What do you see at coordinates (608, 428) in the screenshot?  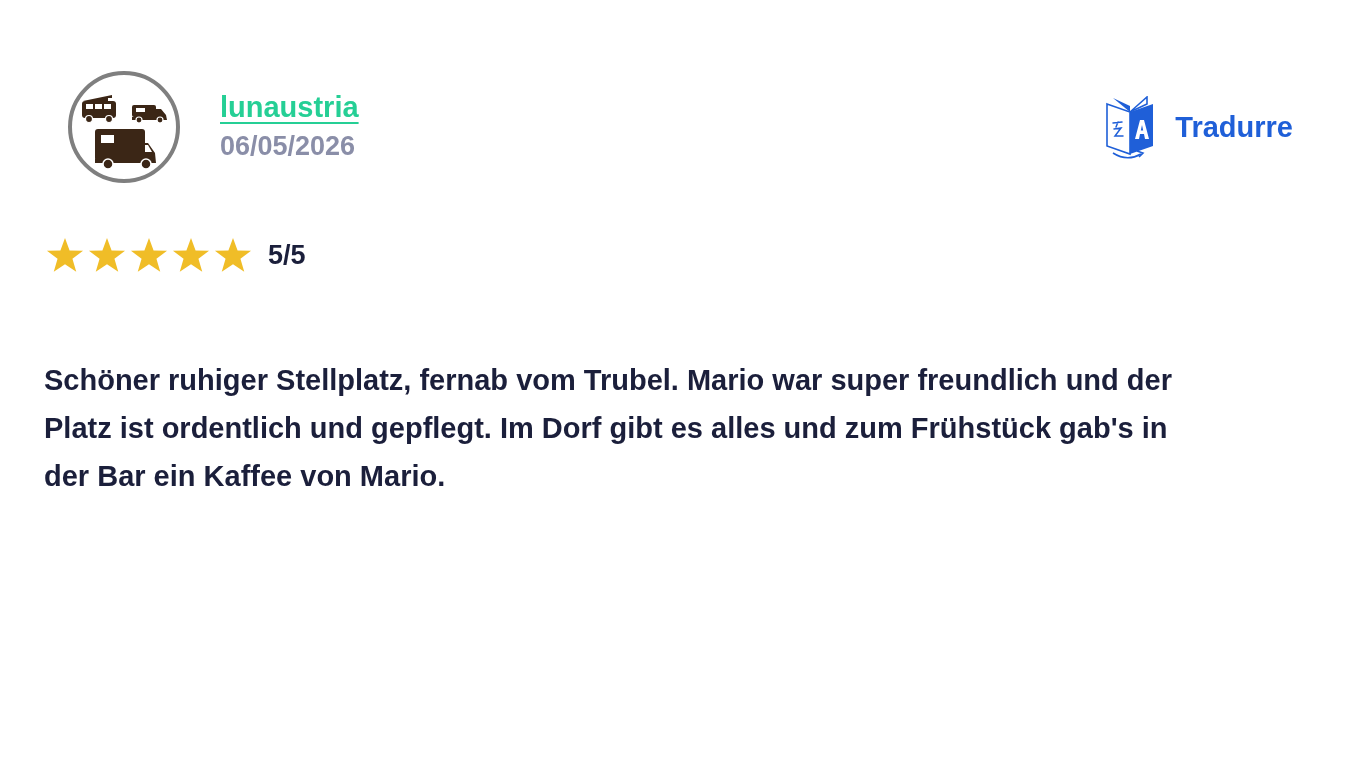 I see `review-text: Schöner ruhiger Stellplatz, fernab vom Trubel. Mario war super freundlich und der Platz ist ordentlich und gepflegt. Im Dorf gibt es alles und zum Frühstück gab's in der Bar ein Kaffee von Mario.` at bounding box center [608, 428].